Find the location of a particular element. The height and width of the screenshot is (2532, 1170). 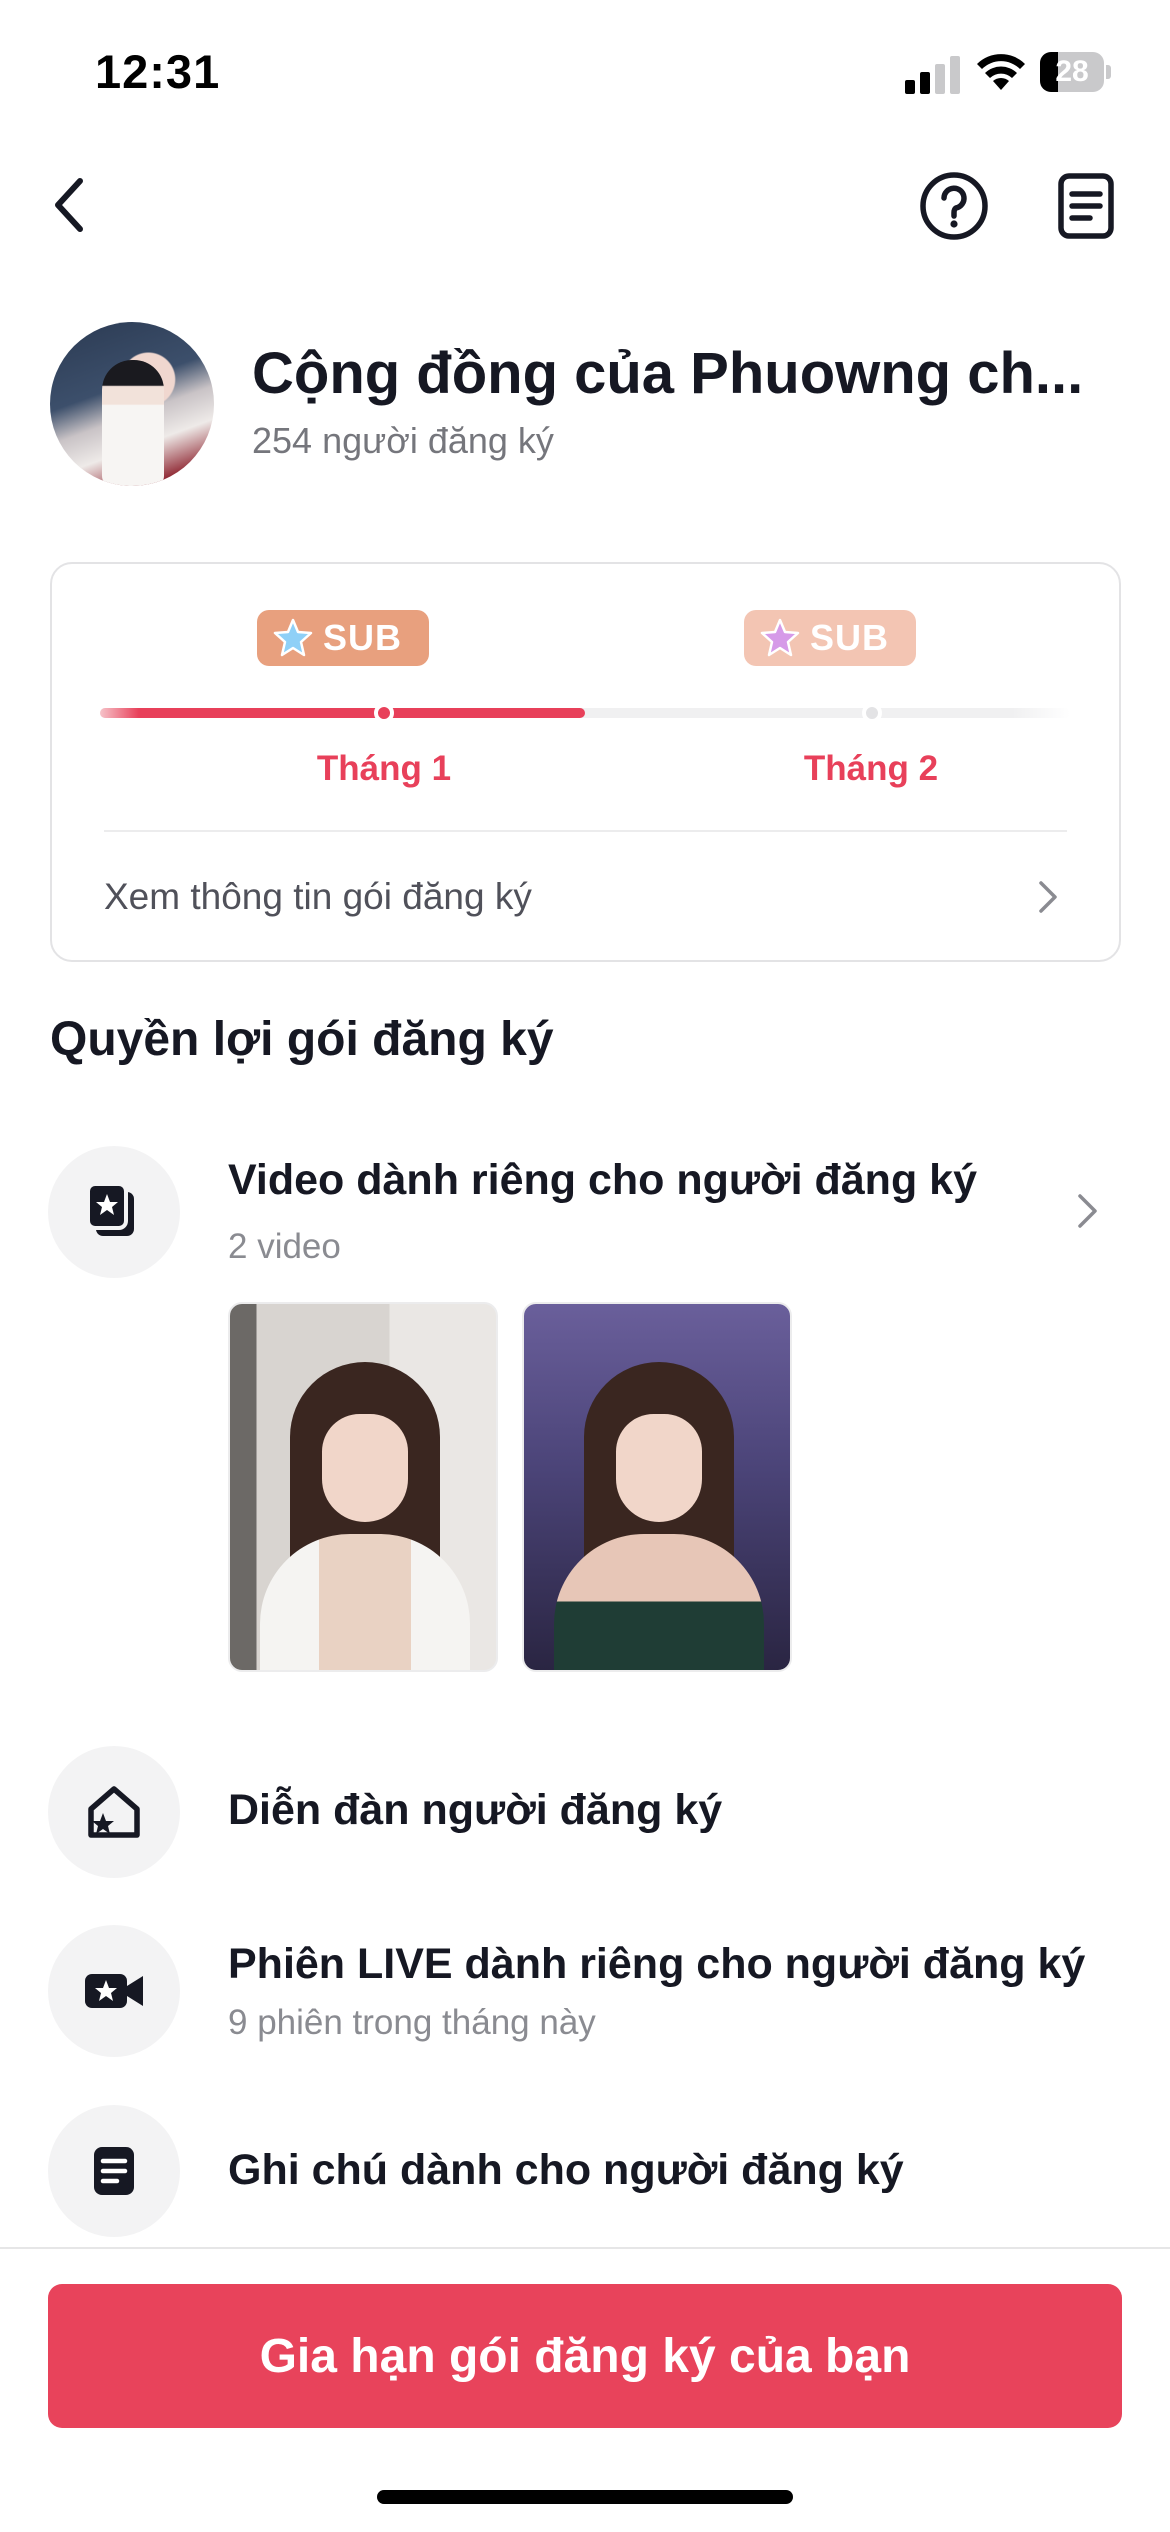

status-bar: 12:31 28 is located at coordinates (585, 70).